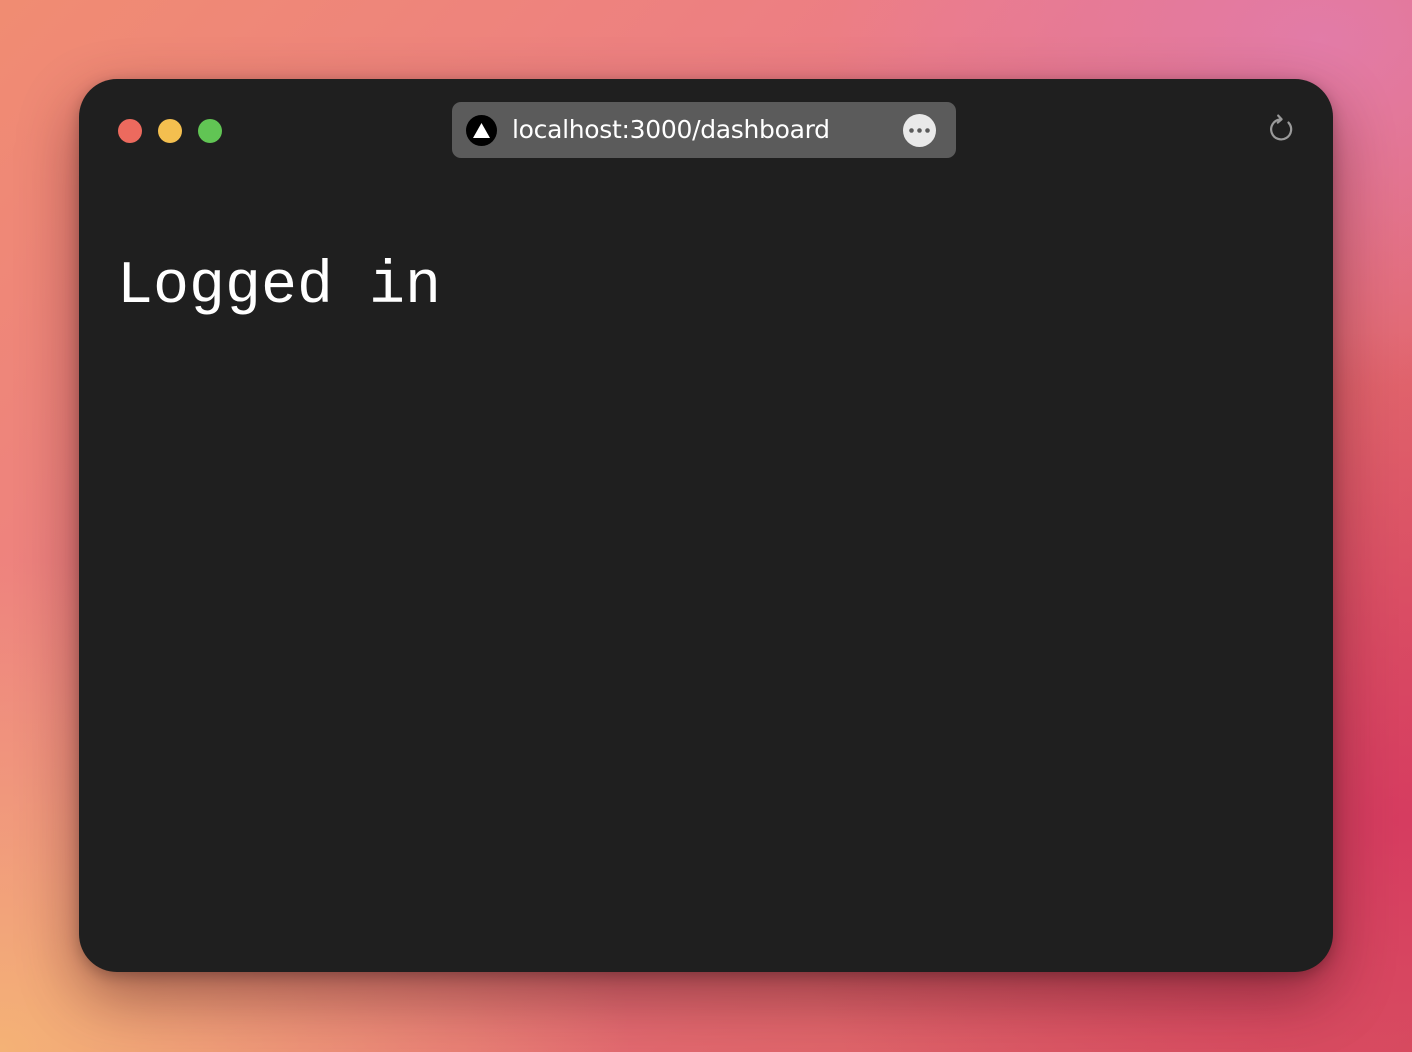 The height and width of the screenshot is (1052, 1412). I want to click on address-bar: localhost:3000/dashboard, so click(704, 130).